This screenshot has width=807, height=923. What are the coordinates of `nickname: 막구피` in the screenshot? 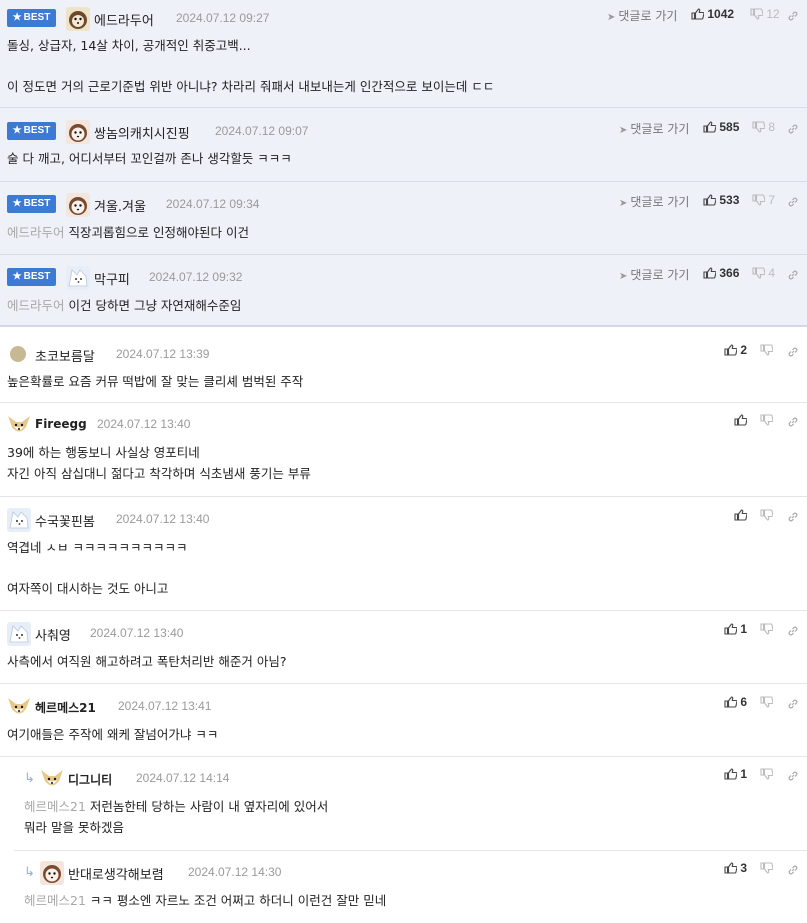 It's located at (112, 278).